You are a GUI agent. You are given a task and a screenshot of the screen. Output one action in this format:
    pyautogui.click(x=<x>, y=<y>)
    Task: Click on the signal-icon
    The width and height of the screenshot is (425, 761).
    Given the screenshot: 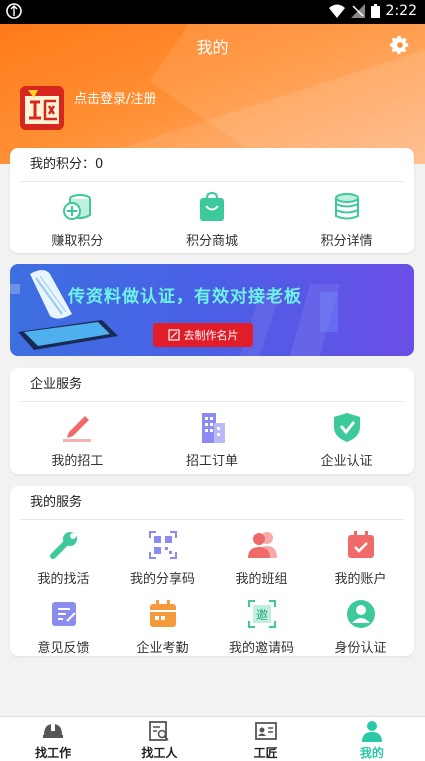 What is the action you would take?
    pyautogui.click(x=357, y=11)
    